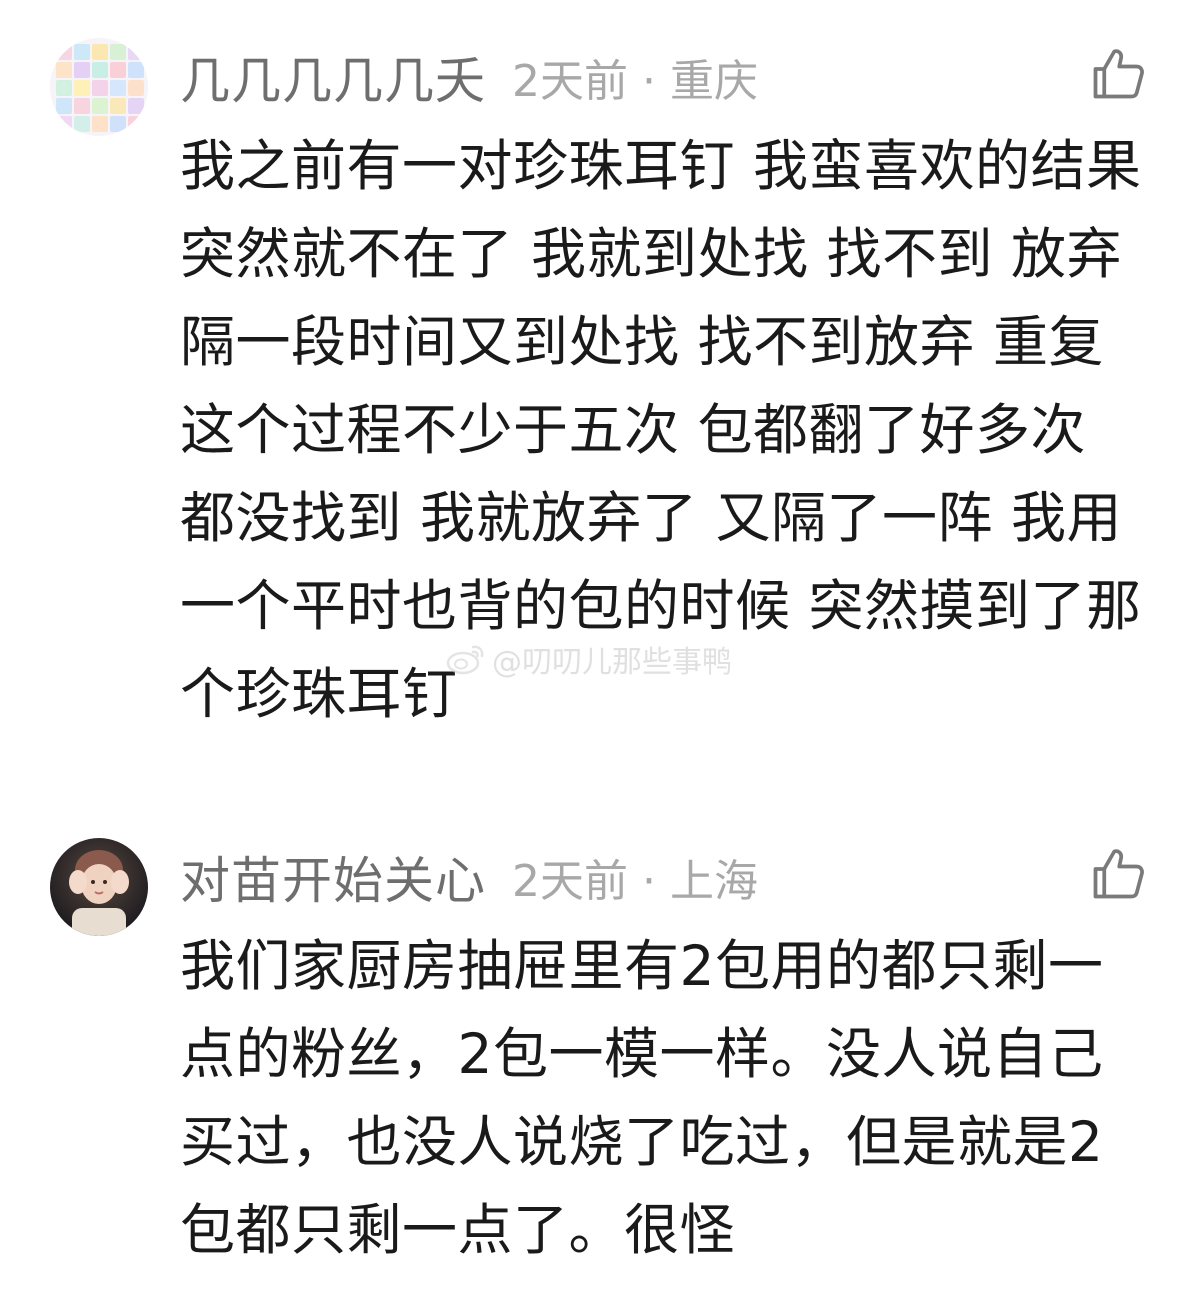  What do you see at coordinates (612, 662) in the screenshot?
I see `watermark-text: @叨叨儿那些事鸭` at bounding box center [612, 662].